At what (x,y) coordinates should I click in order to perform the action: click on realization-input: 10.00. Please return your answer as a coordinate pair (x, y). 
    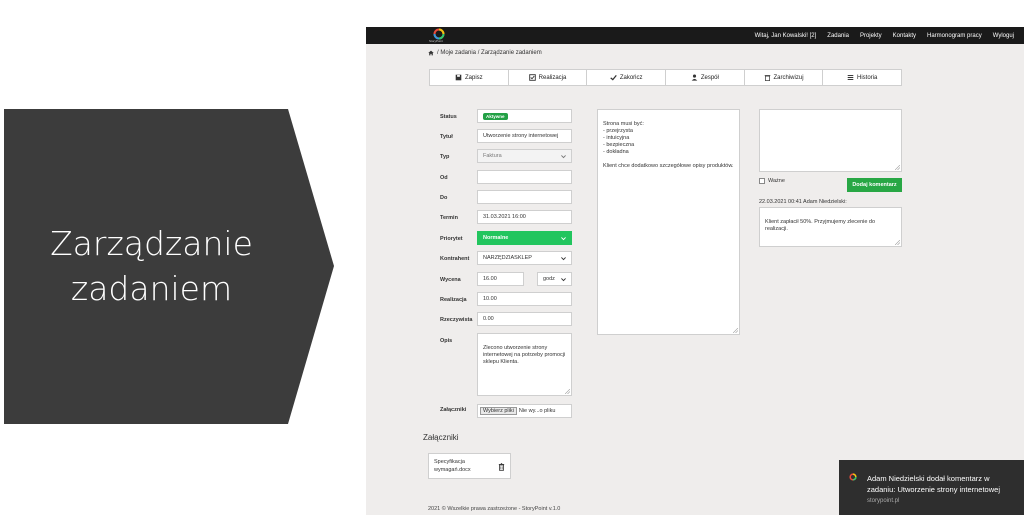
    Looking at the image, I should click on (524, 299).